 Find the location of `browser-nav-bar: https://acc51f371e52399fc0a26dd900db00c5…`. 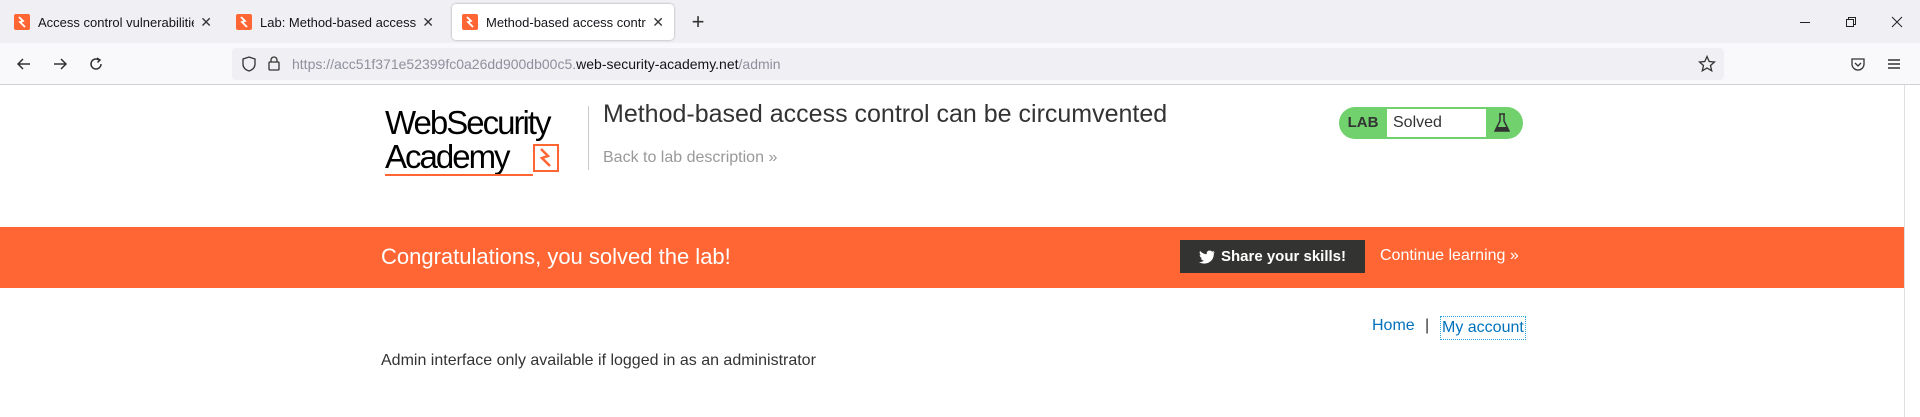

browser-nav-bar: https://acc51f371e52399fc0a26dd900db00c5… is located at coordinates (960, 64).